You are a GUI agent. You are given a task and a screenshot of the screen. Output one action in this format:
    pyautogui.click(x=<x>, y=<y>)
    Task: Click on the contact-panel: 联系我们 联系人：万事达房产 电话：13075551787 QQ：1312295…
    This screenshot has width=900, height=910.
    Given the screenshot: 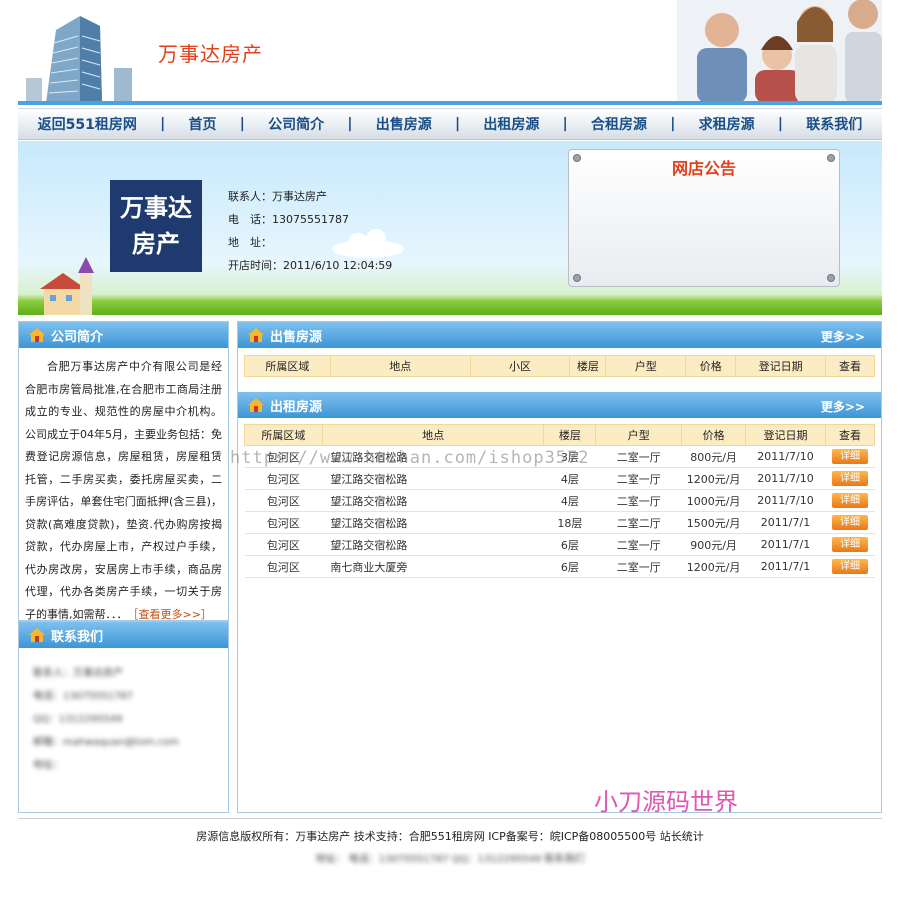 What is the action you would take?
    pyautogui.click(x=123, y=717)
    